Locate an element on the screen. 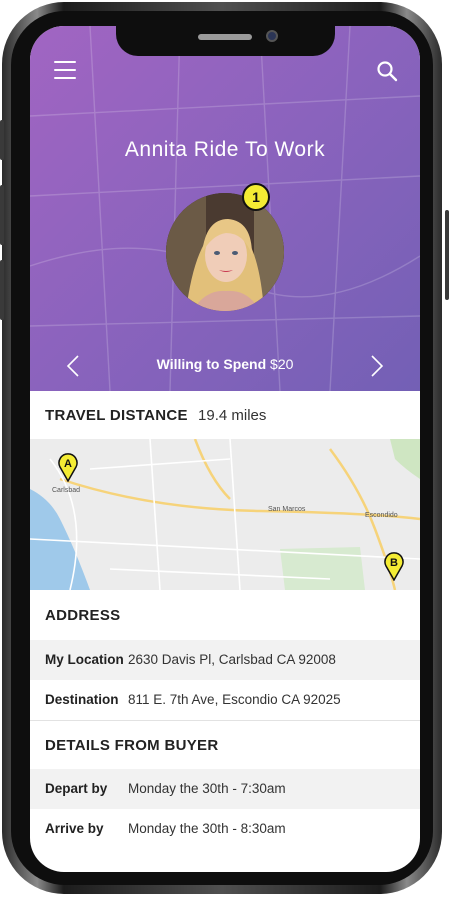  map-graphic: Carlsbad San Marcos Escondido is located at coordinates (225, 514).